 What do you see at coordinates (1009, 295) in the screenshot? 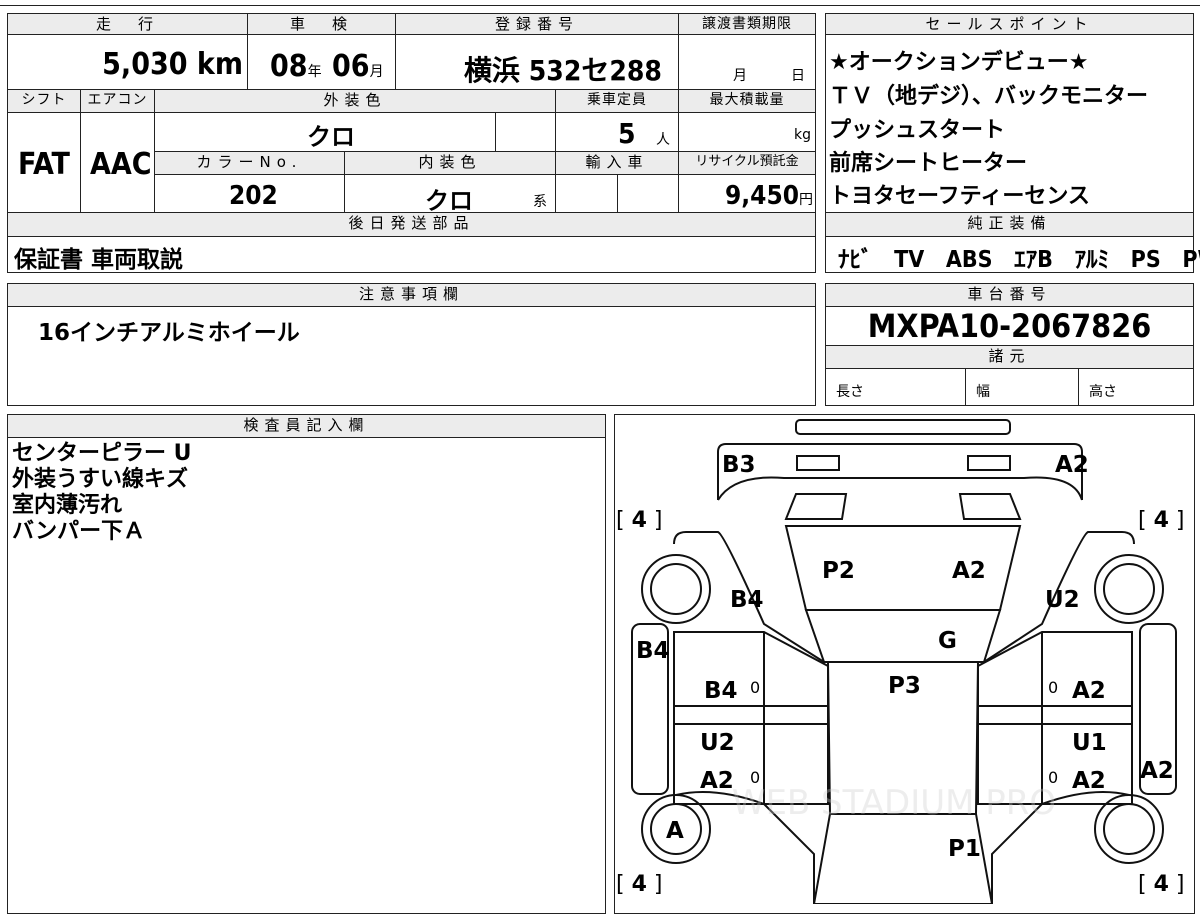
I see `chassis-header: 車台番号` at bounding box center [1009, 295].